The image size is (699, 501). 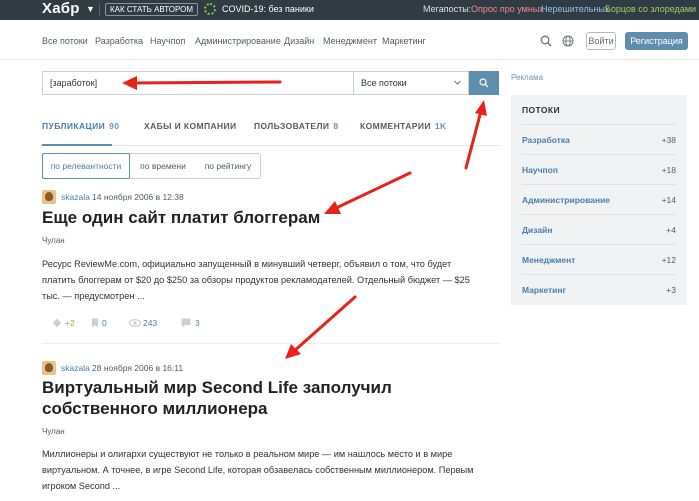 What do you see at coordinates (350, 41) in the screenshot?
I see `nav-item-management: Менеджмент` at bounding box center [350, 41].